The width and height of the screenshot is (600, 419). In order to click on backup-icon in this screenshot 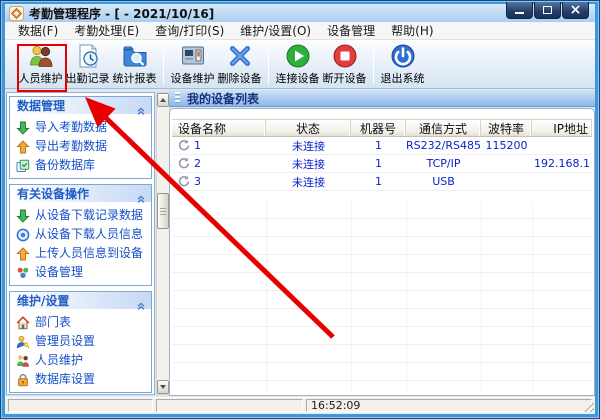, I will do `click(23, 165)`.